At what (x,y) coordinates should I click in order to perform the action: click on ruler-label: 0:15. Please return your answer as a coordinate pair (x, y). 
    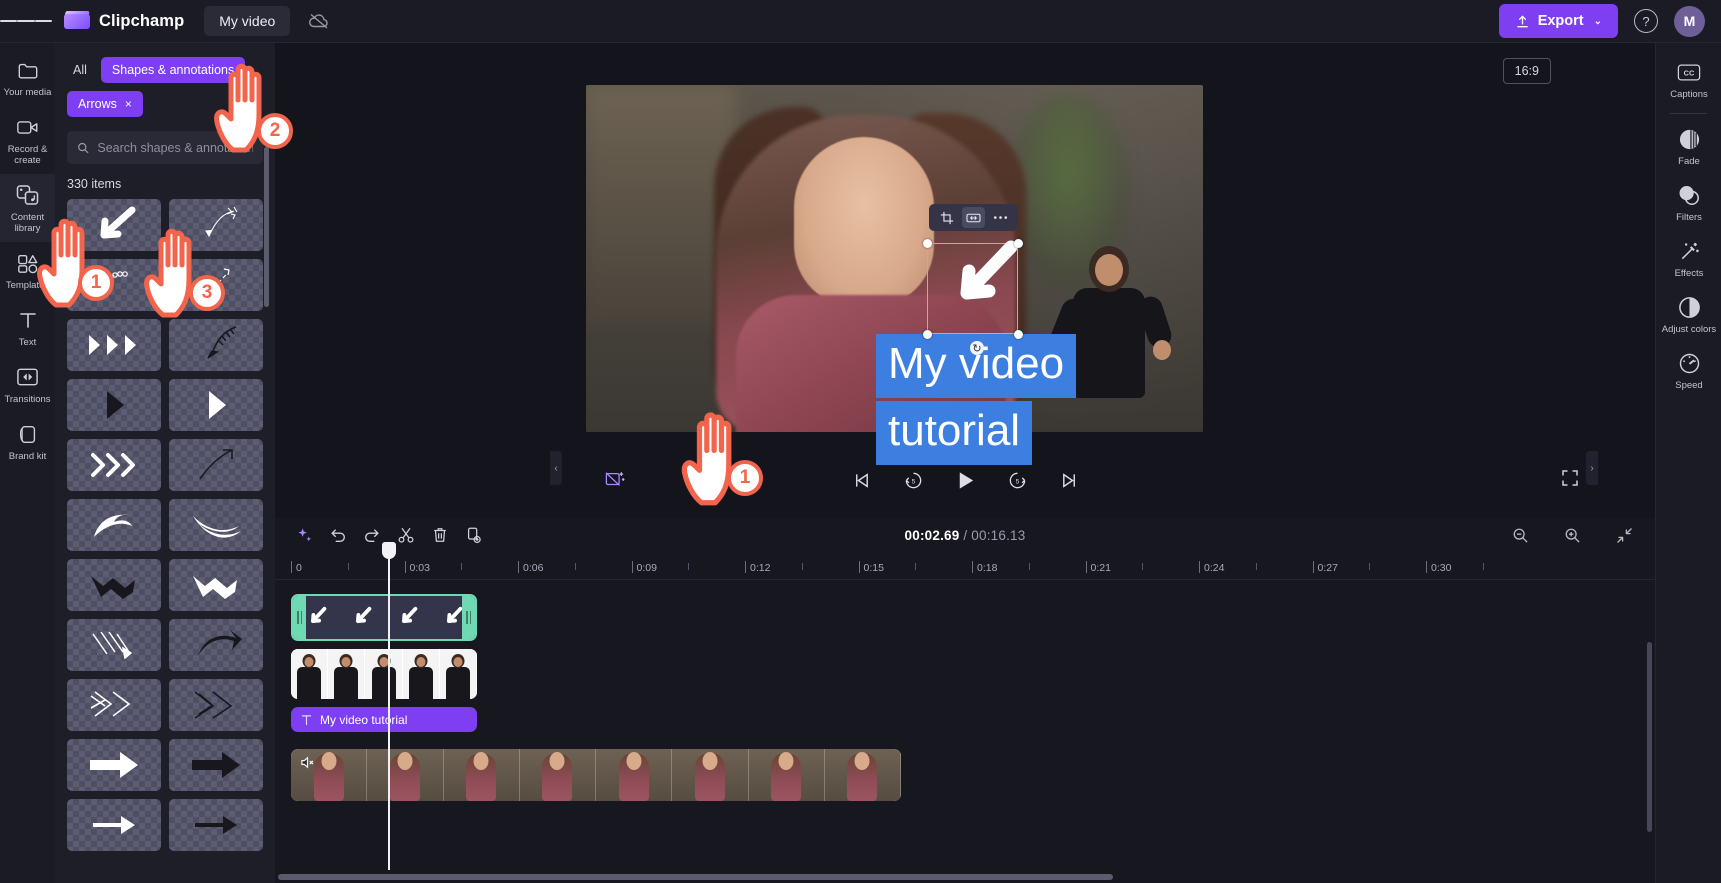
    Looking at the image, I should click on (873, 568).